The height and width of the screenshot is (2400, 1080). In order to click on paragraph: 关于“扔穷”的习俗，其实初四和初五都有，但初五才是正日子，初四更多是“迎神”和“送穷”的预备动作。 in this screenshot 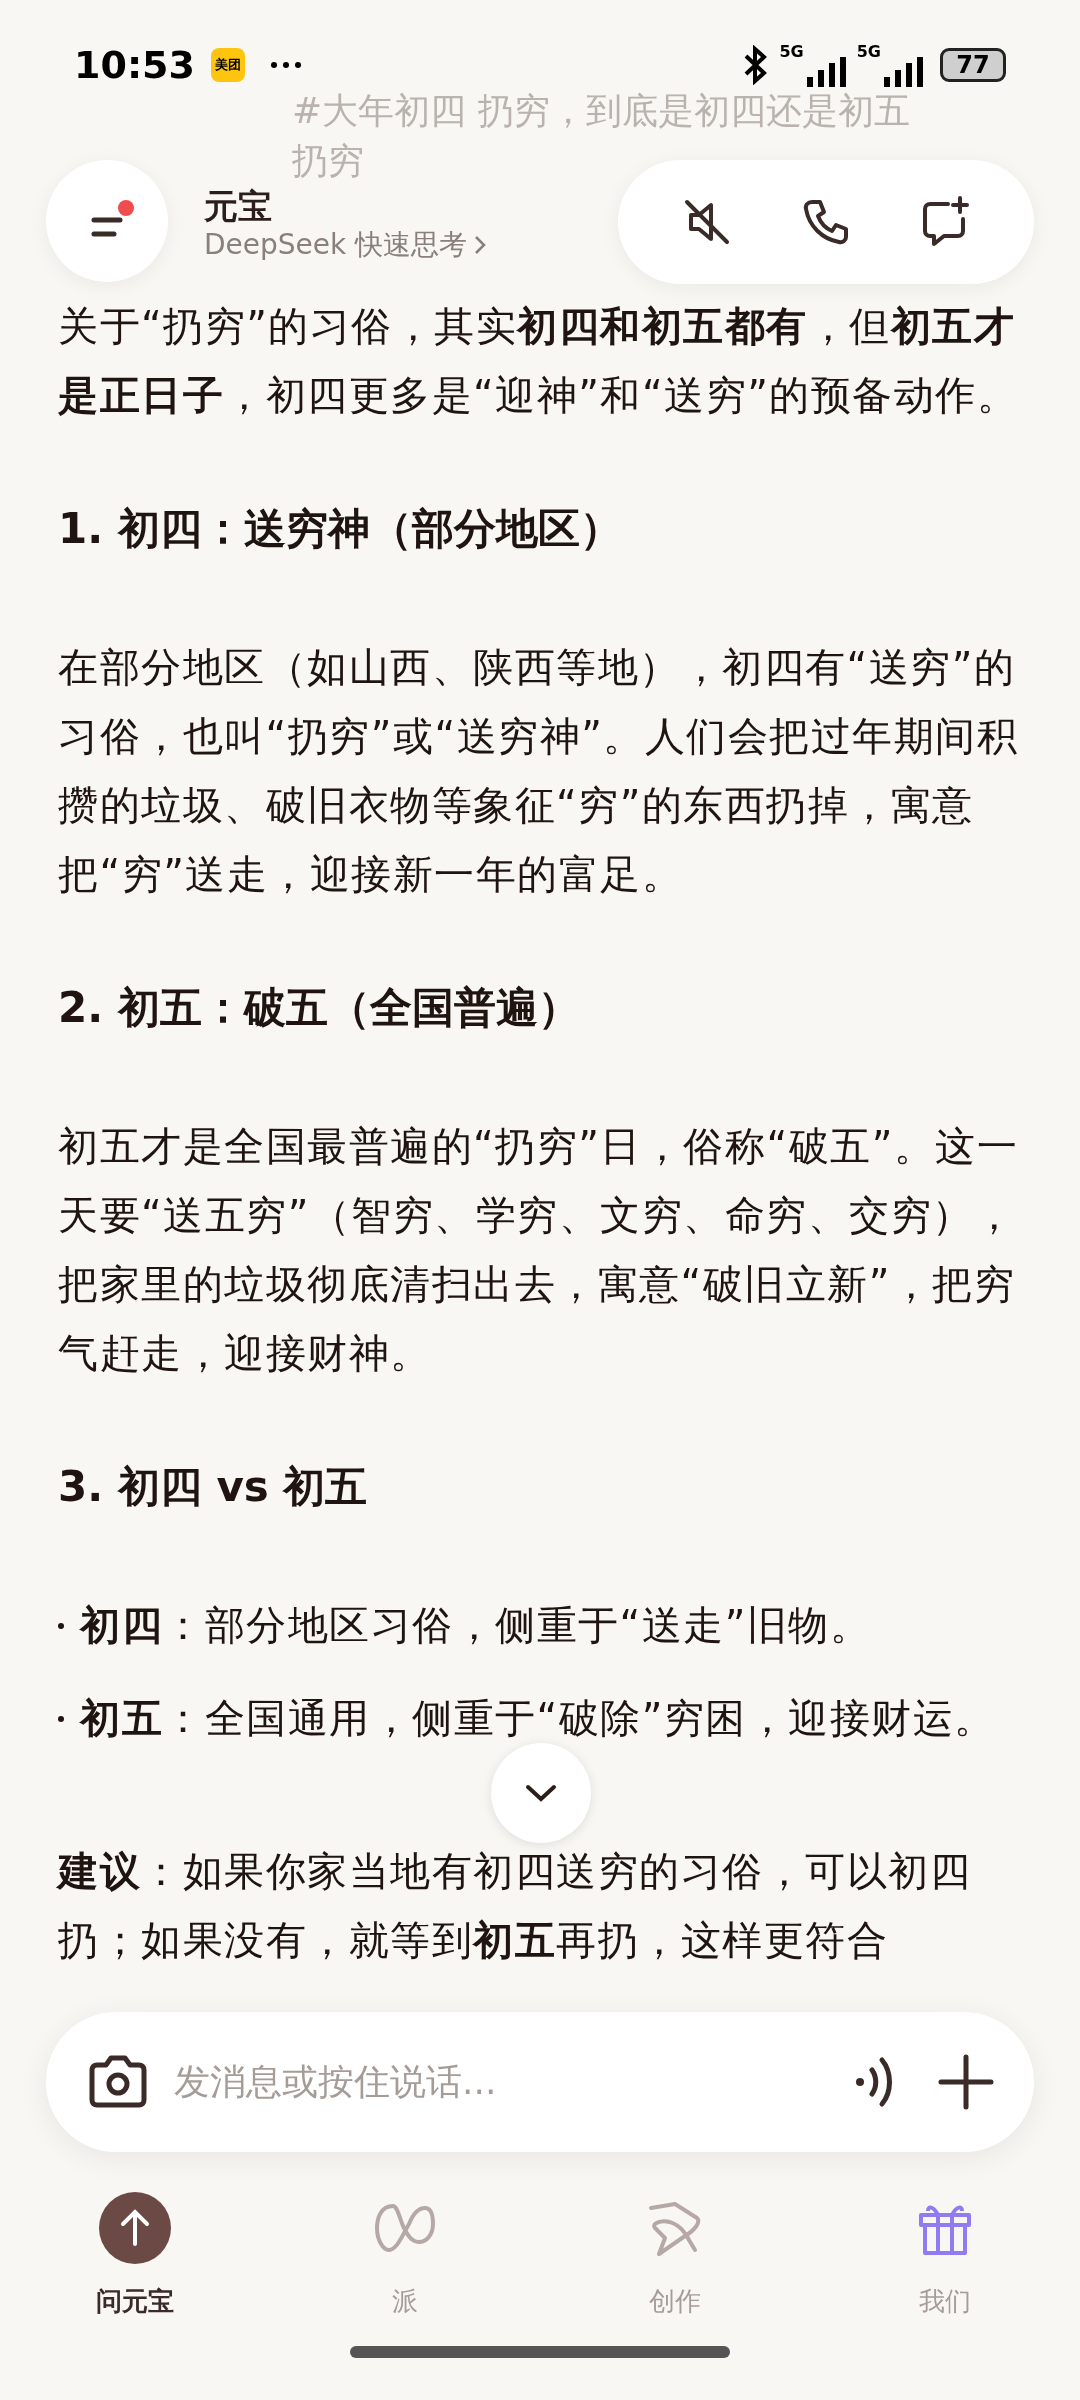, I will do `click(539, 361)`.